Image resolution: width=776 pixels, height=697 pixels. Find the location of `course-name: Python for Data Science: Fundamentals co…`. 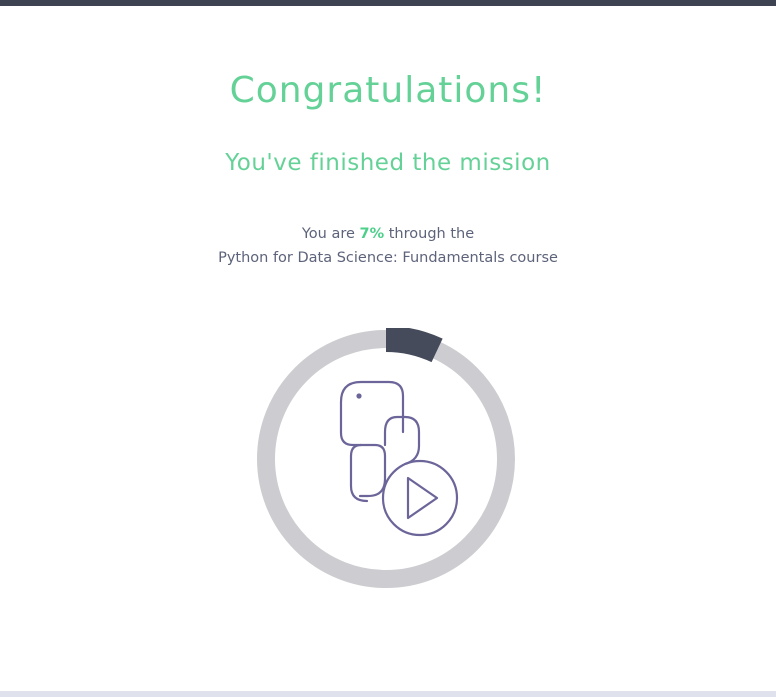

course-name: Python for Data Science: Fundamentals co… is located at coordinates (388, 258).